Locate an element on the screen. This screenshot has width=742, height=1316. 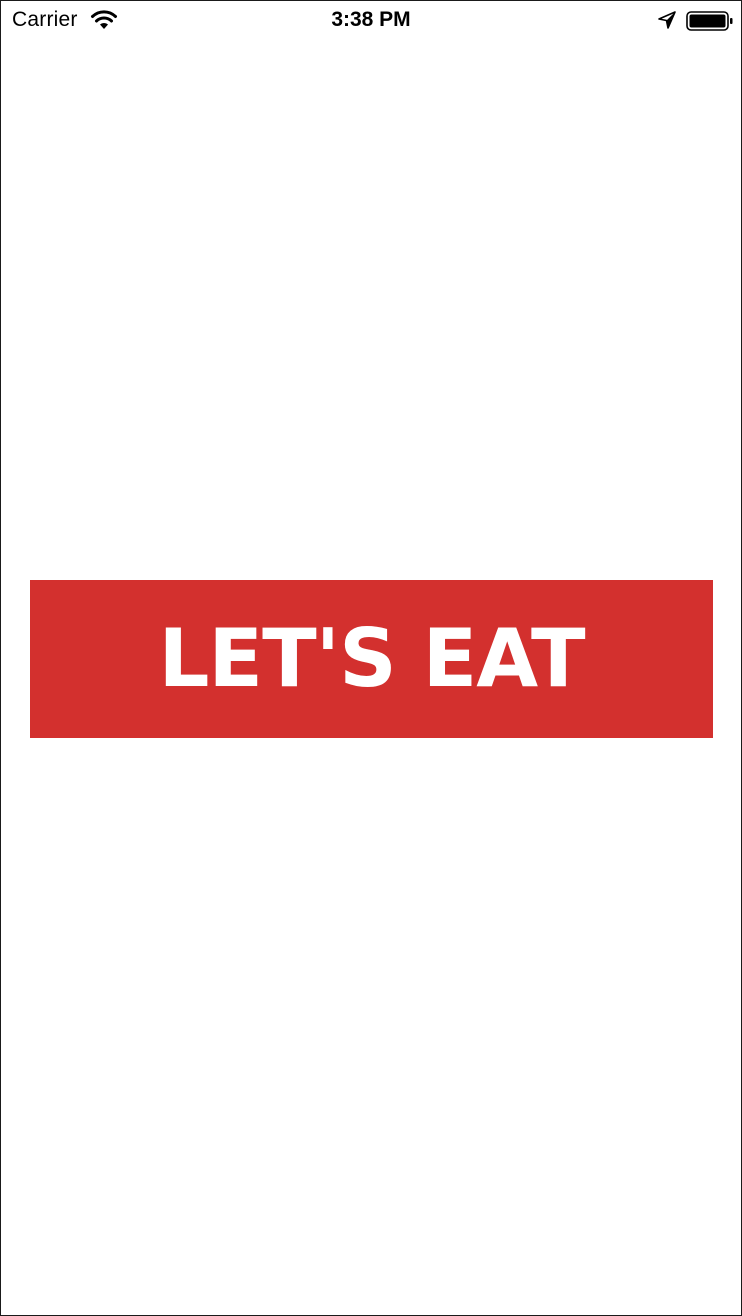
location-arrow-icon is located at coordinates (667, 20).